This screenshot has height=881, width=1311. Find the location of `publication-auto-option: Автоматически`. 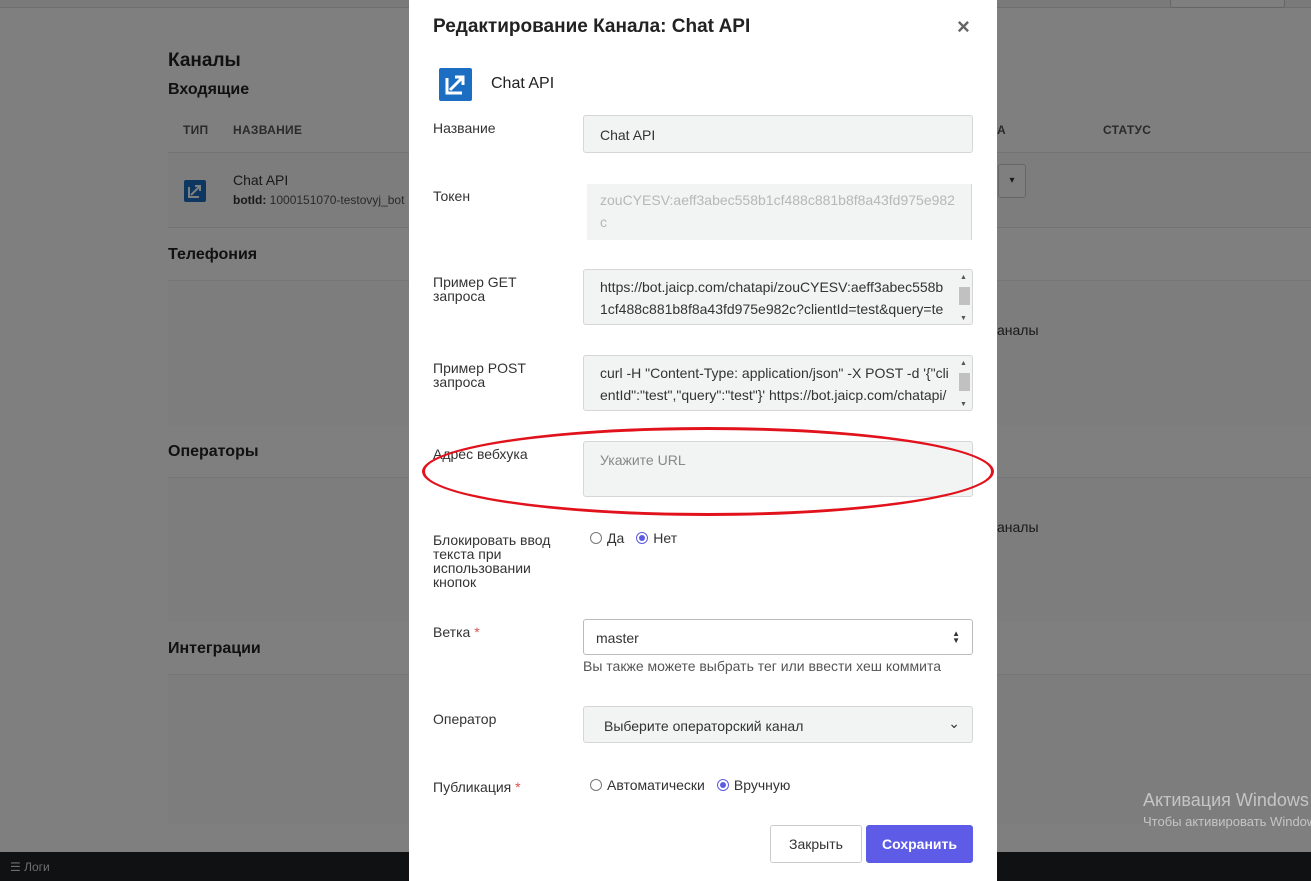

publication-auto-option: Автоматически is located at coordinates (647, 785).